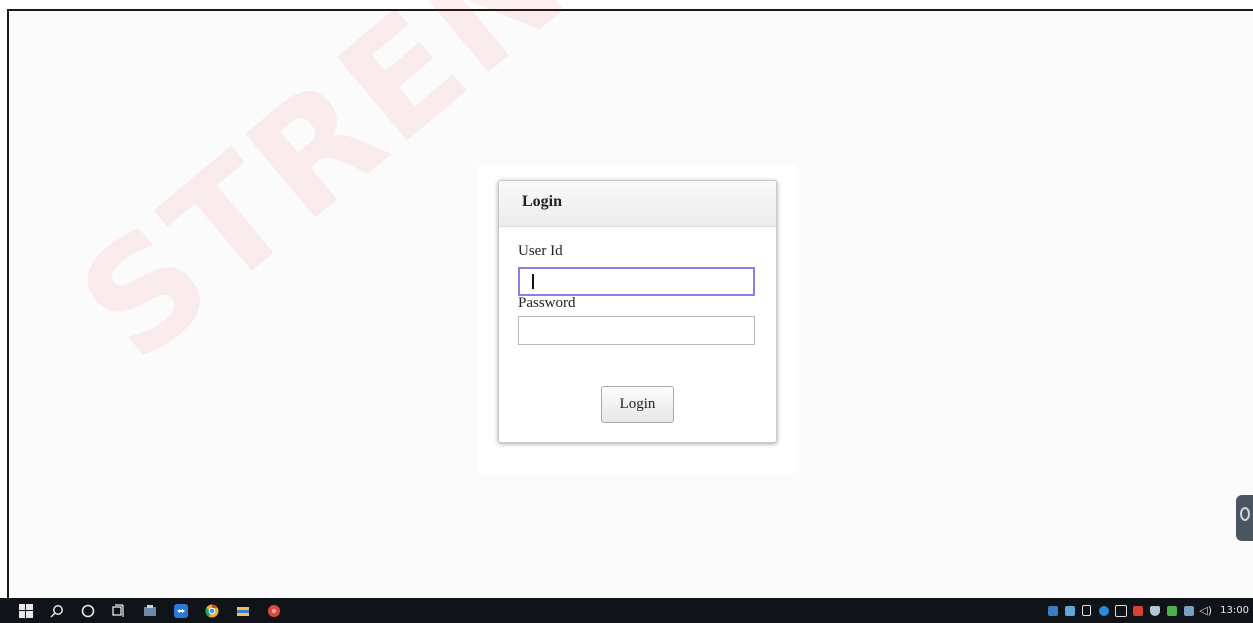 The image size is (1253, 623). What do you see at coordinates (637, 204) in the screenshot?
I see `login-header: Login` at bounding box center [637, 204].